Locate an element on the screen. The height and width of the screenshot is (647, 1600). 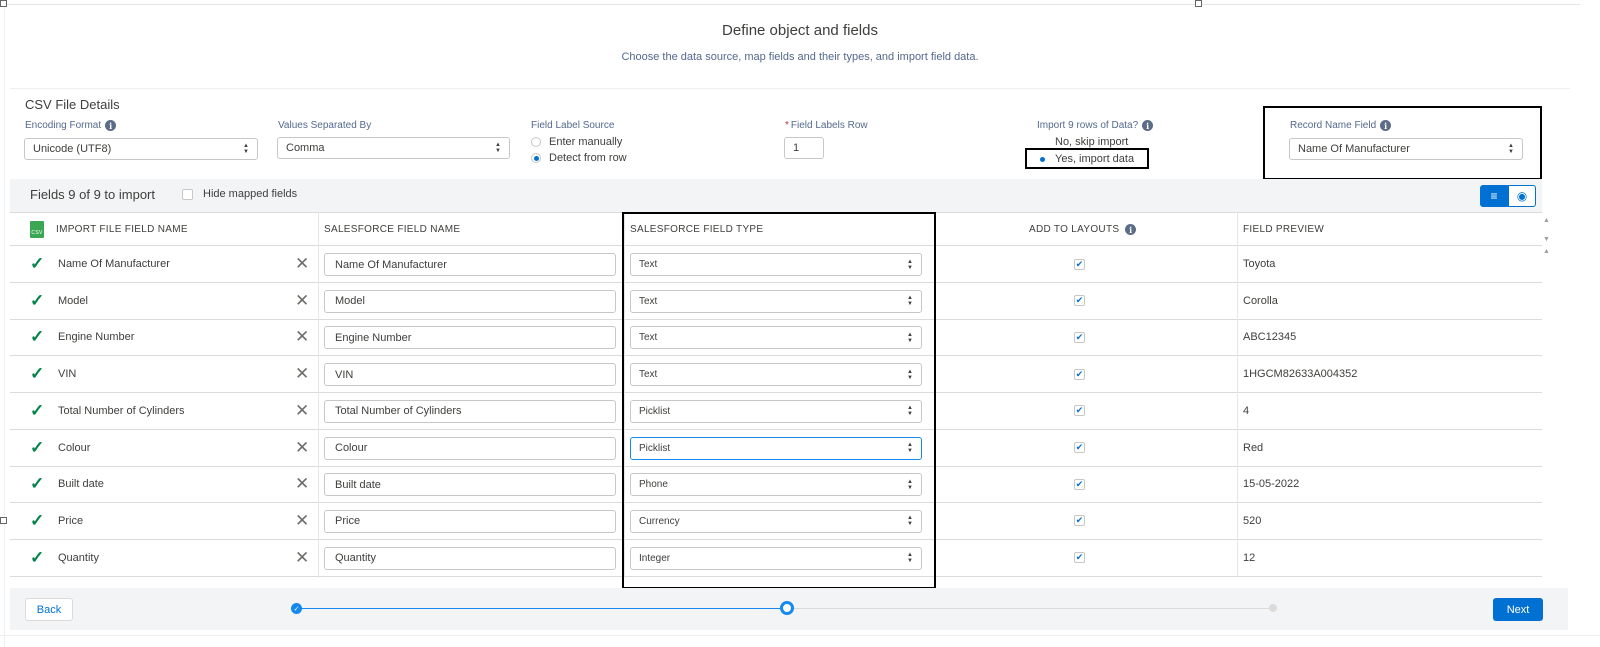
view-toggle: ≡ ◉ is located at coordinates (1508, 196).